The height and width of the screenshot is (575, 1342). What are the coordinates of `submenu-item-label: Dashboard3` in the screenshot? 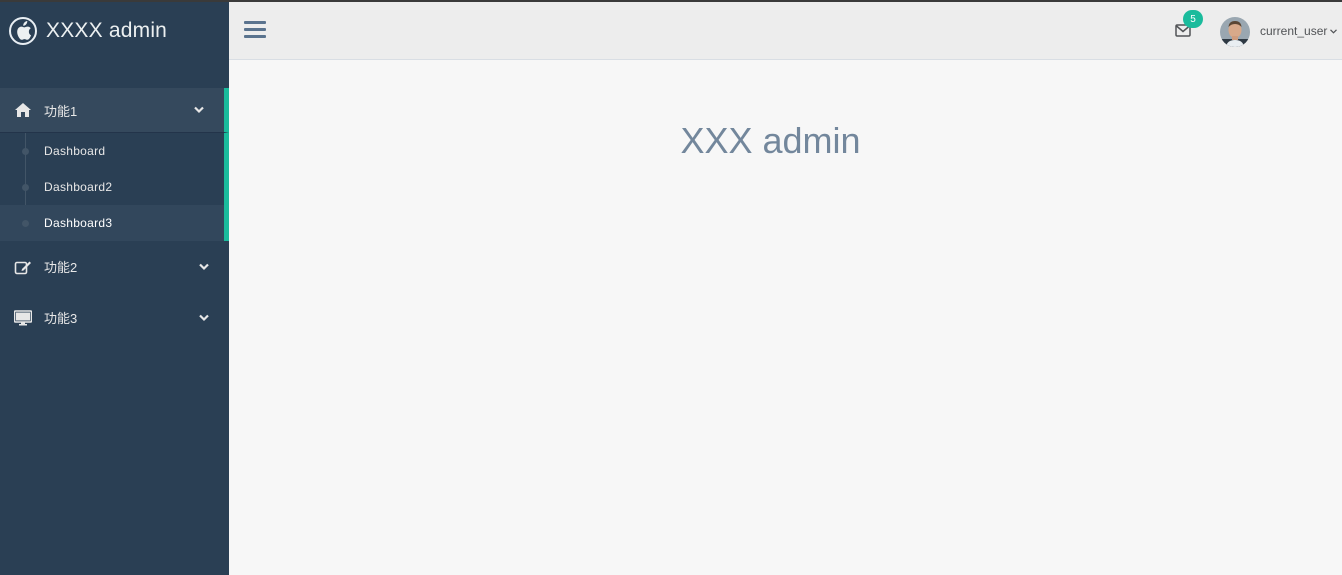 It's located at (78, 223).